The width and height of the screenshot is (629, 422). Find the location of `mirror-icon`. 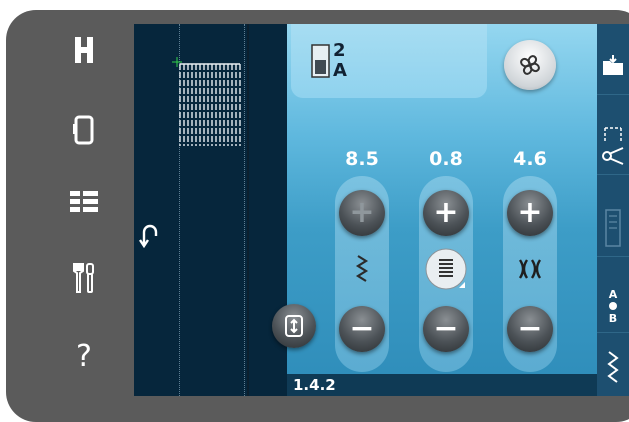

mirror-icon is located at coordinates (294, 326).